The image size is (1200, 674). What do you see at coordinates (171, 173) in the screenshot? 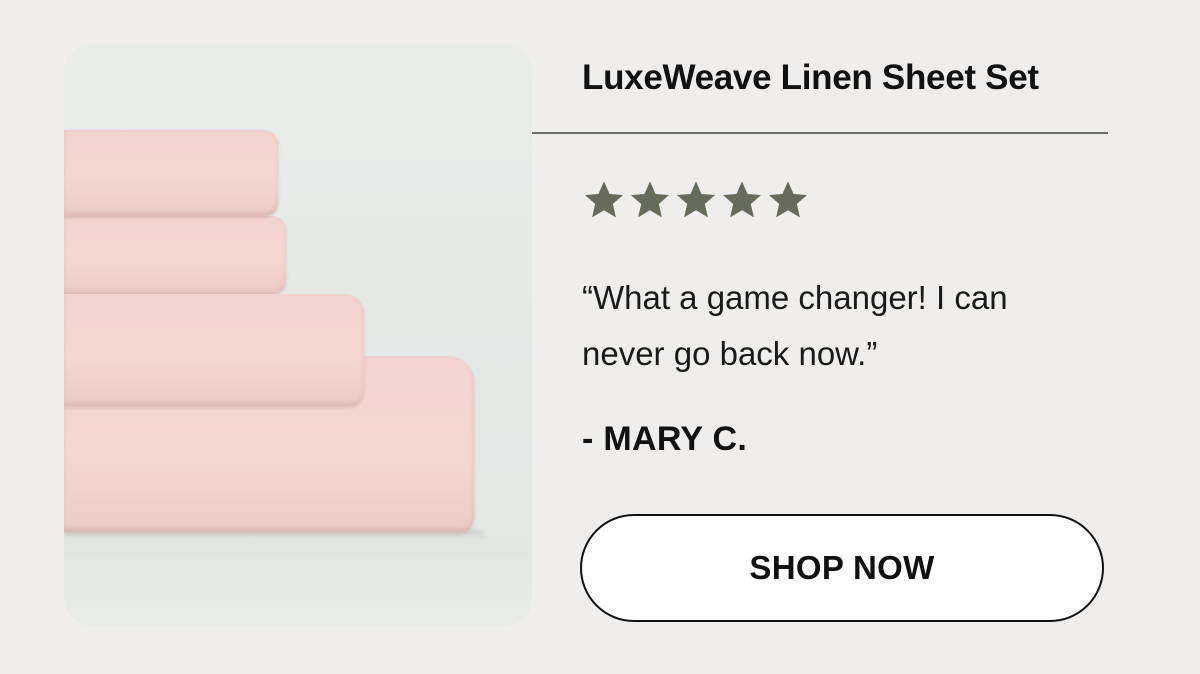
I see `folded-sheet-top` at bounding box center [171, 173].